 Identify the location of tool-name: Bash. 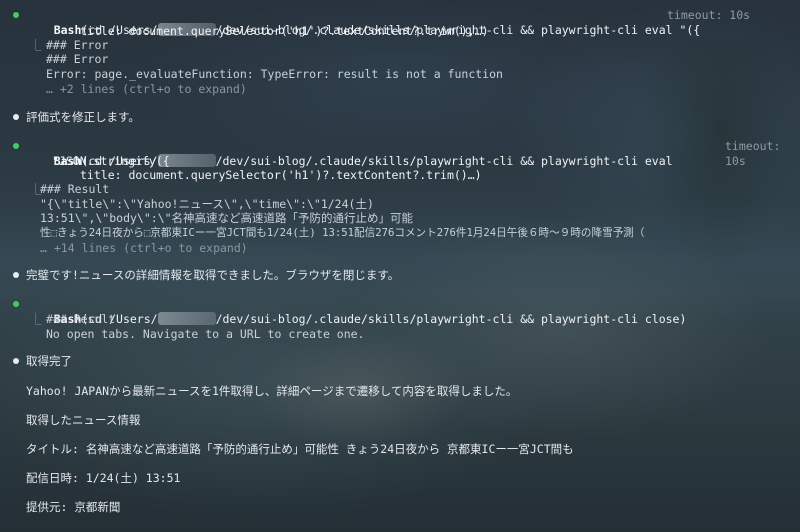
(67, 29).